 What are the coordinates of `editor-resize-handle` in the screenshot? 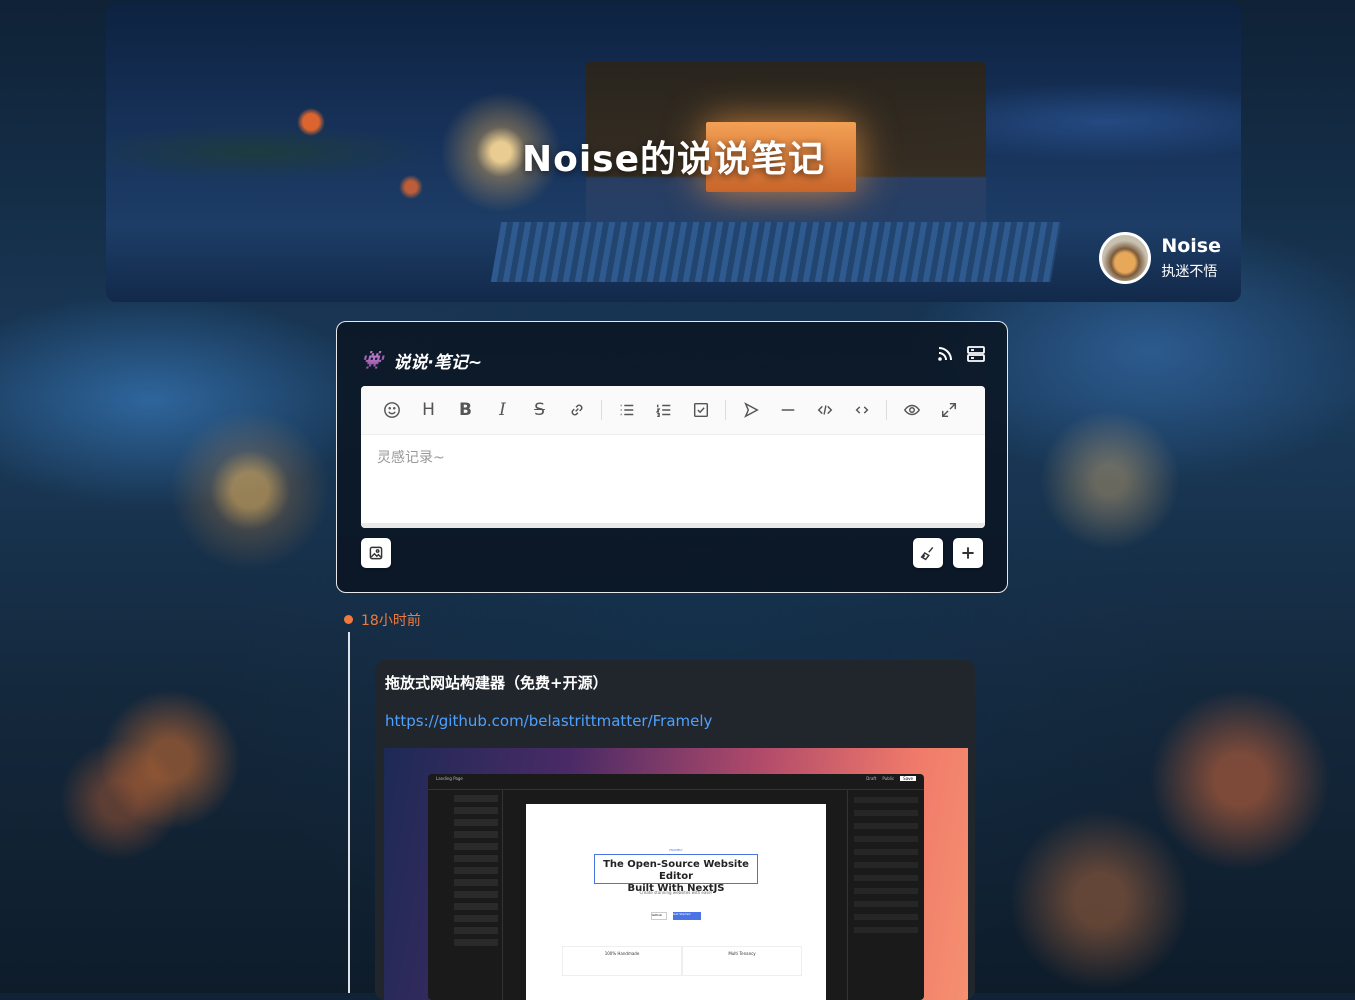 It's located at (673, 525).